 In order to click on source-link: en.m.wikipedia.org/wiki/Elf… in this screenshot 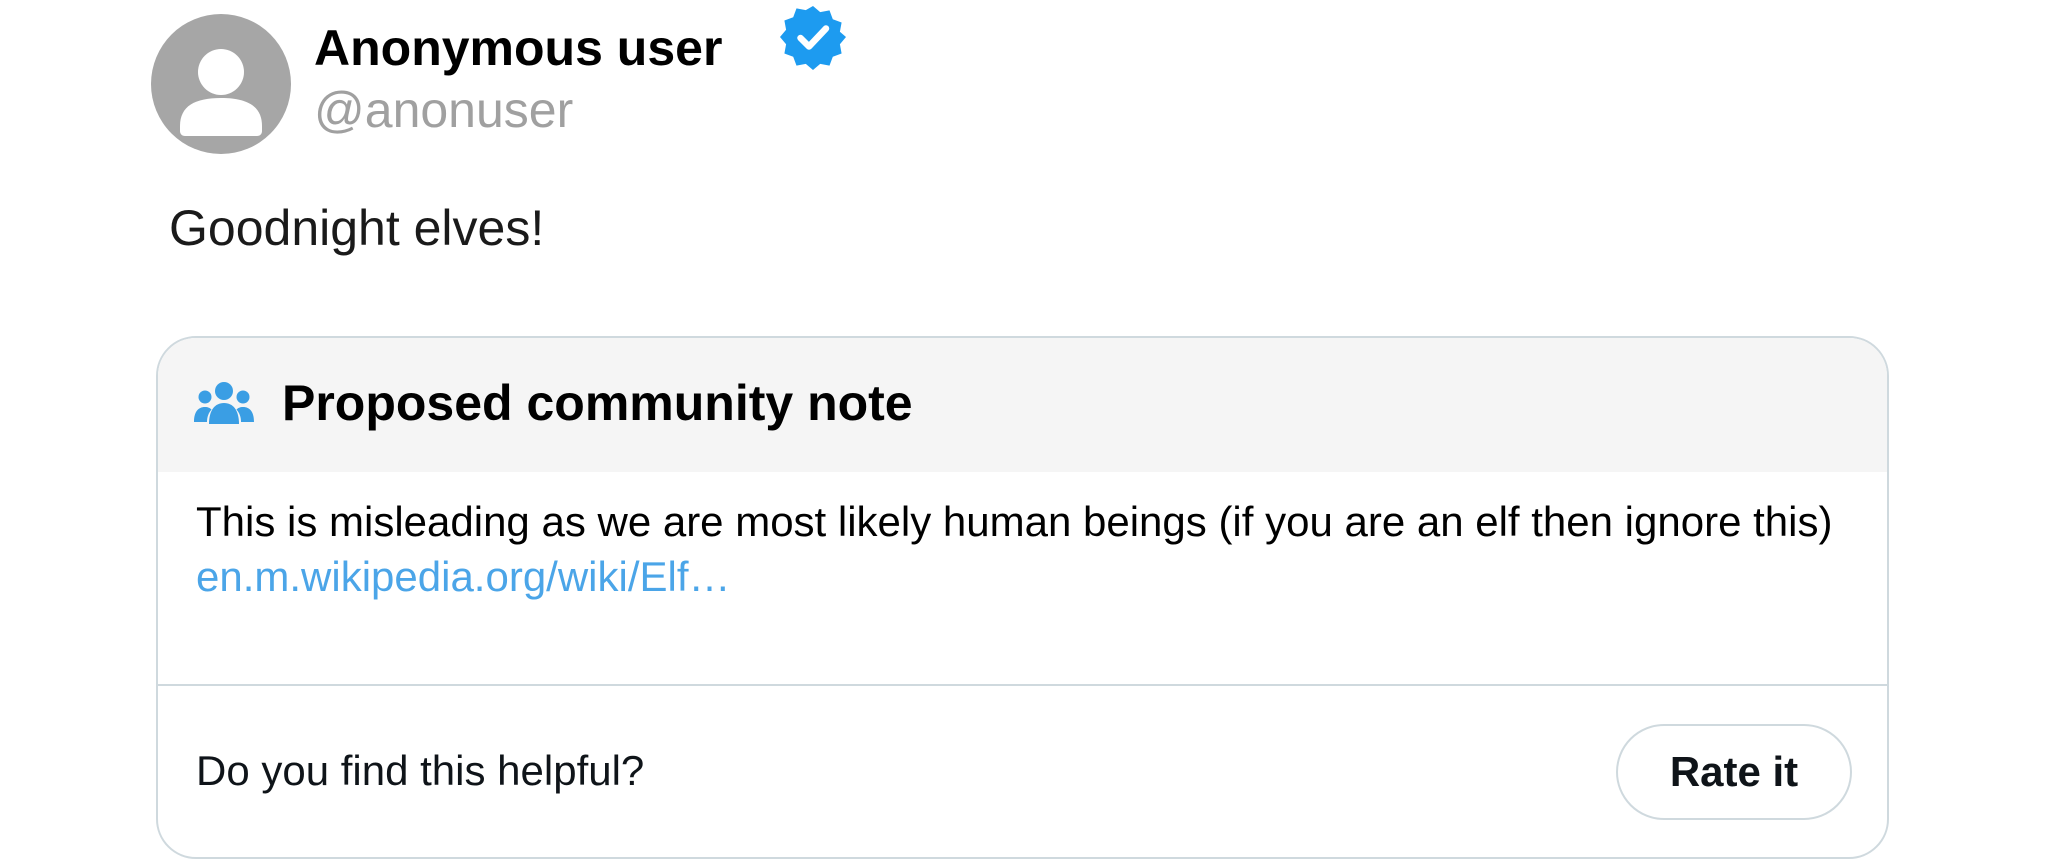, I will do `click(1016, 576)`.